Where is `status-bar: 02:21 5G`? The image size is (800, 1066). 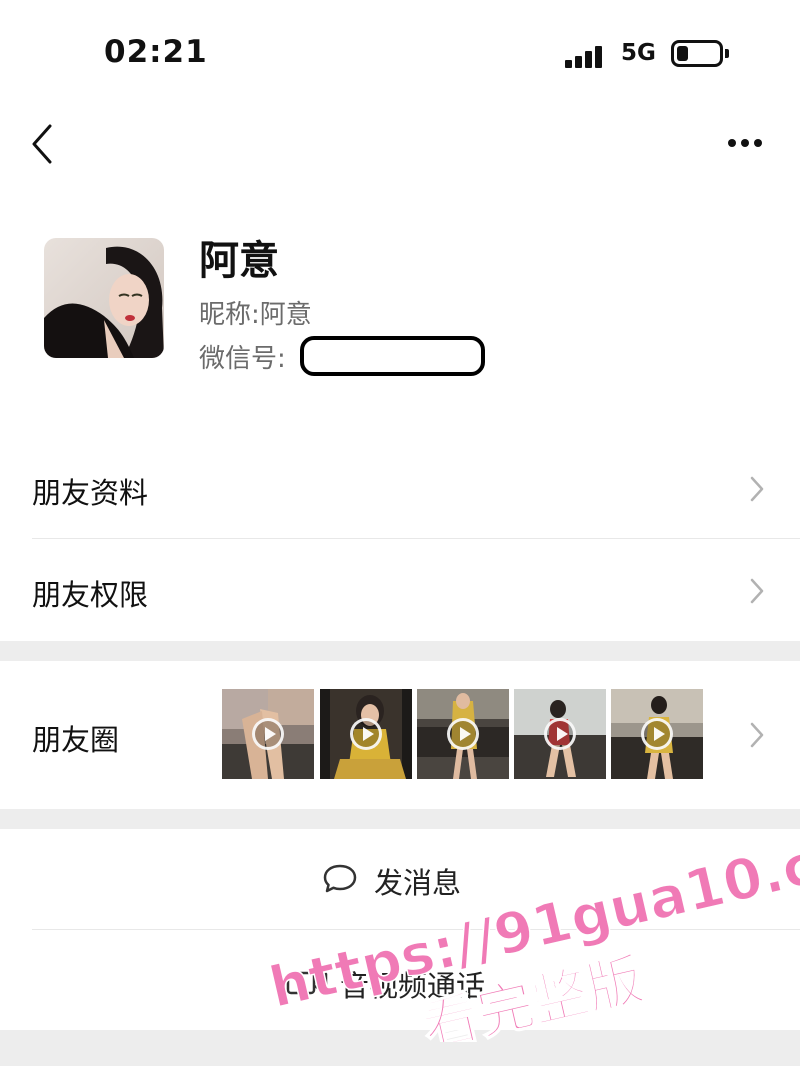
status-bar: 02:21 5G is located at coordinates (400, 50).